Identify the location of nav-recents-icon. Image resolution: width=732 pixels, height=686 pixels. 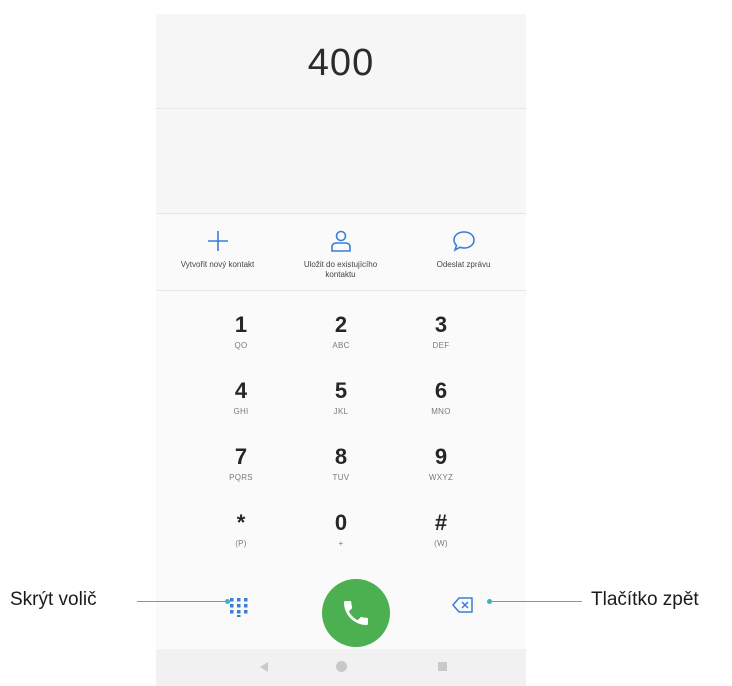
(442, 666).